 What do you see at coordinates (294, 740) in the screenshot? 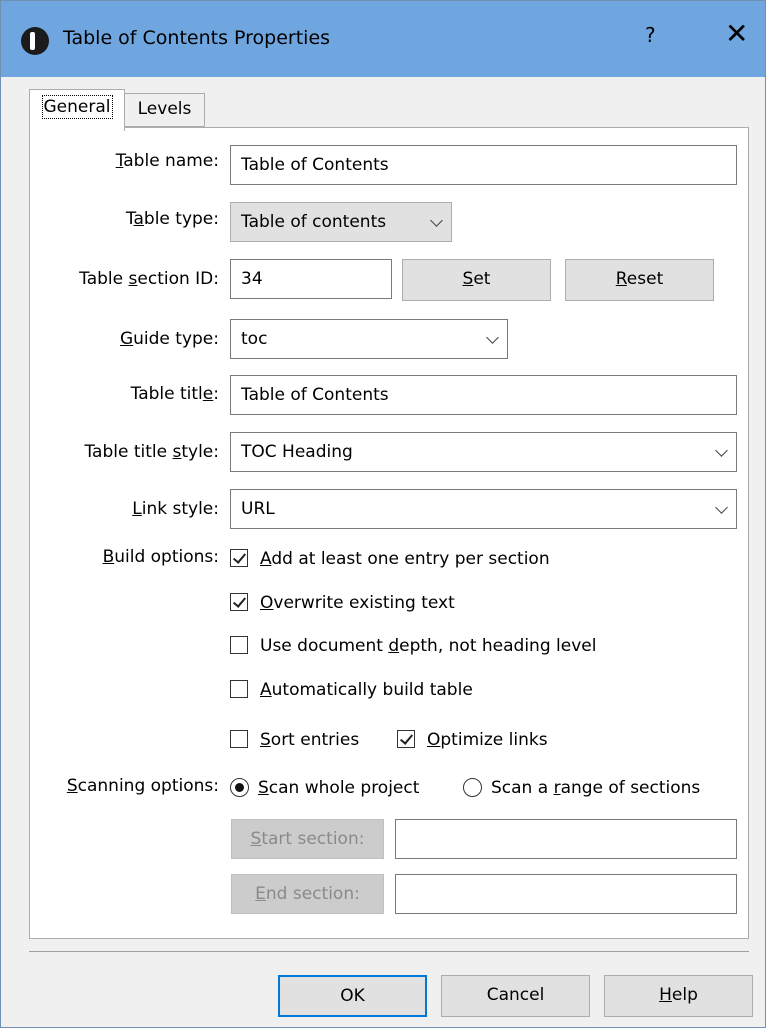
I see `checkbox-sort-entries: Sort entries` at bounding box center [294, 740].